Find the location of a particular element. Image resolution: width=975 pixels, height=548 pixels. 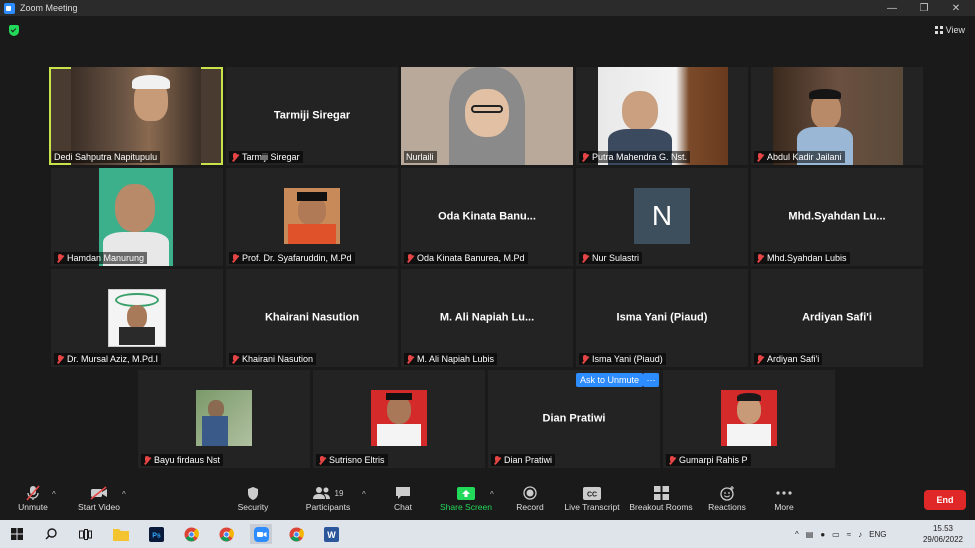

video-tile: Gumarpi Rahis P is located at coordinates (749, 419).